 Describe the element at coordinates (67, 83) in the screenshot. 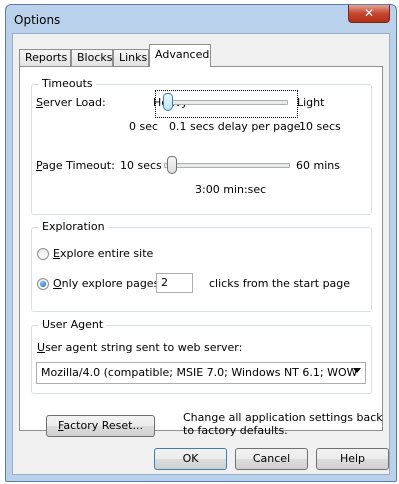

I see `timeouts-group-title: Timeouts` at that location.